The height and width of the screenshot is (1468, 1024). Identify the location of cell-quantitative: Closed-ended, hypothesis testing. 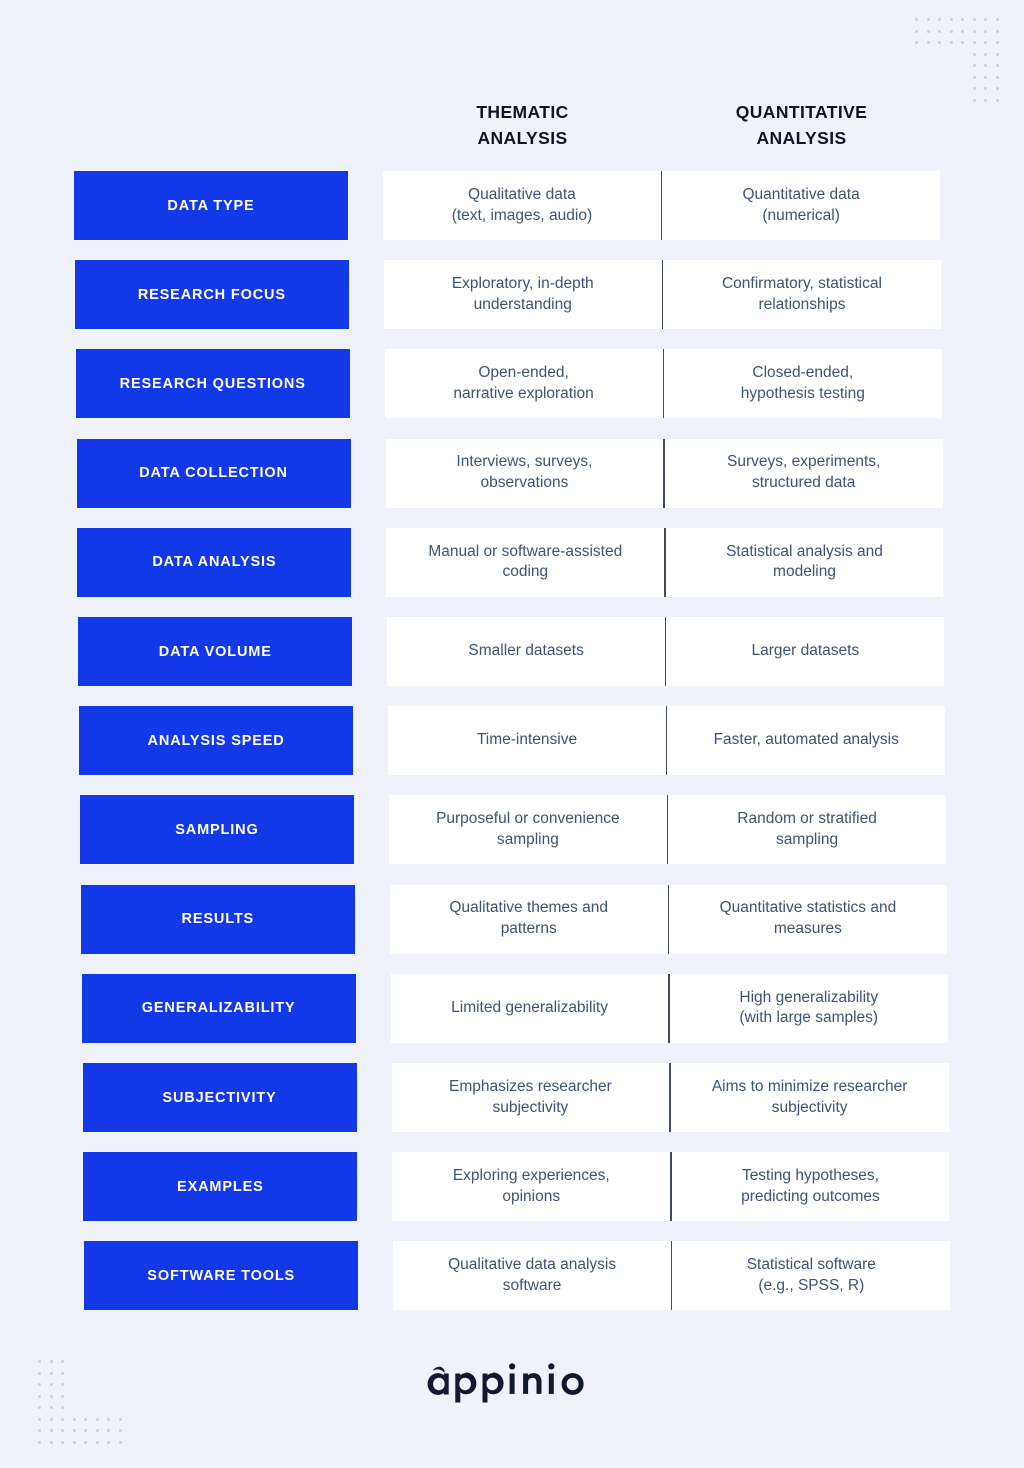
(802, 383).